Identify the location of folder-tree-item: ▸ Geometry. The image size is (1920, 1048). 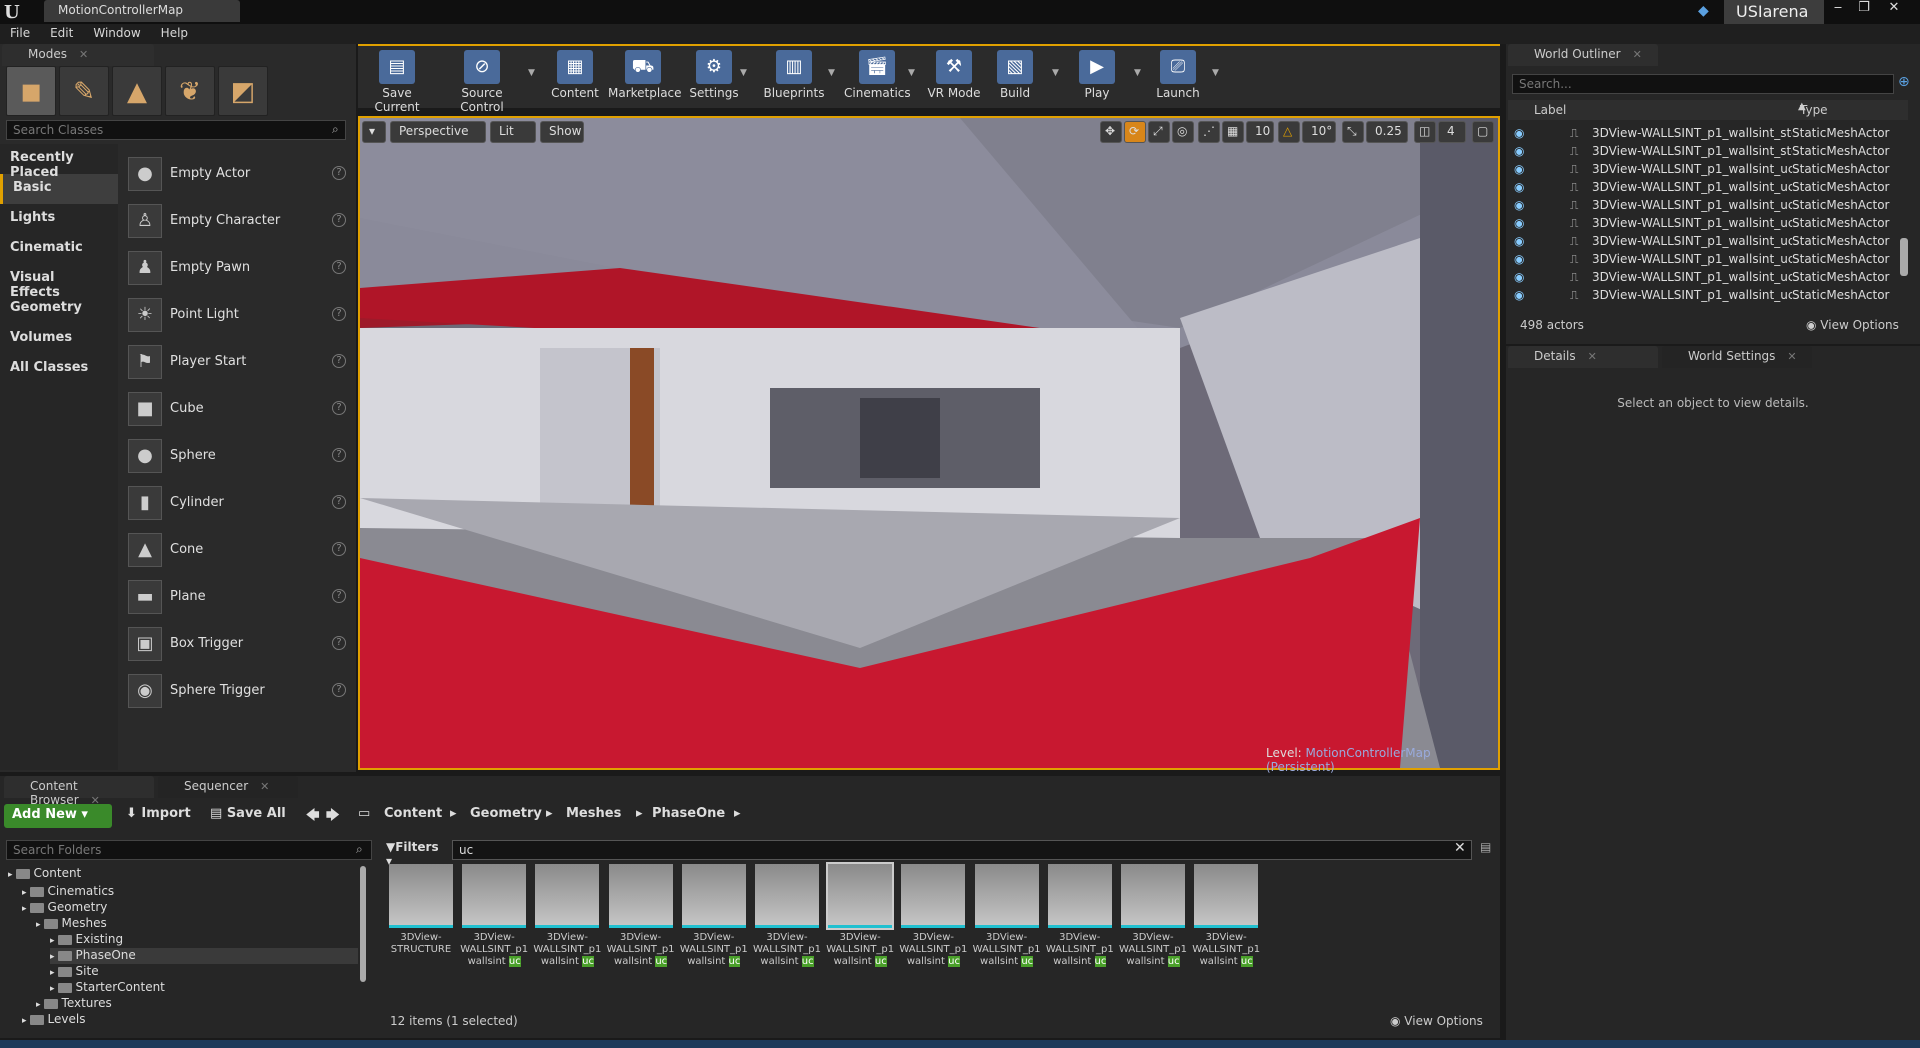
(64, 908).